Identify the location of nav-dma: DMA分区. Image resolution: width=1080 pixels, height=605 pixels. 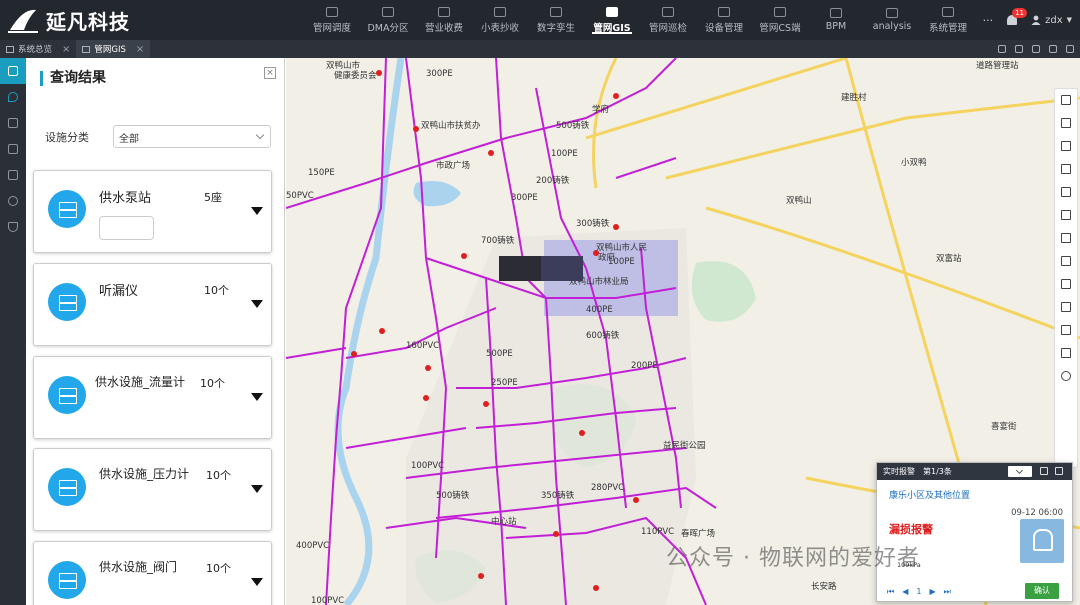
(388, 20).